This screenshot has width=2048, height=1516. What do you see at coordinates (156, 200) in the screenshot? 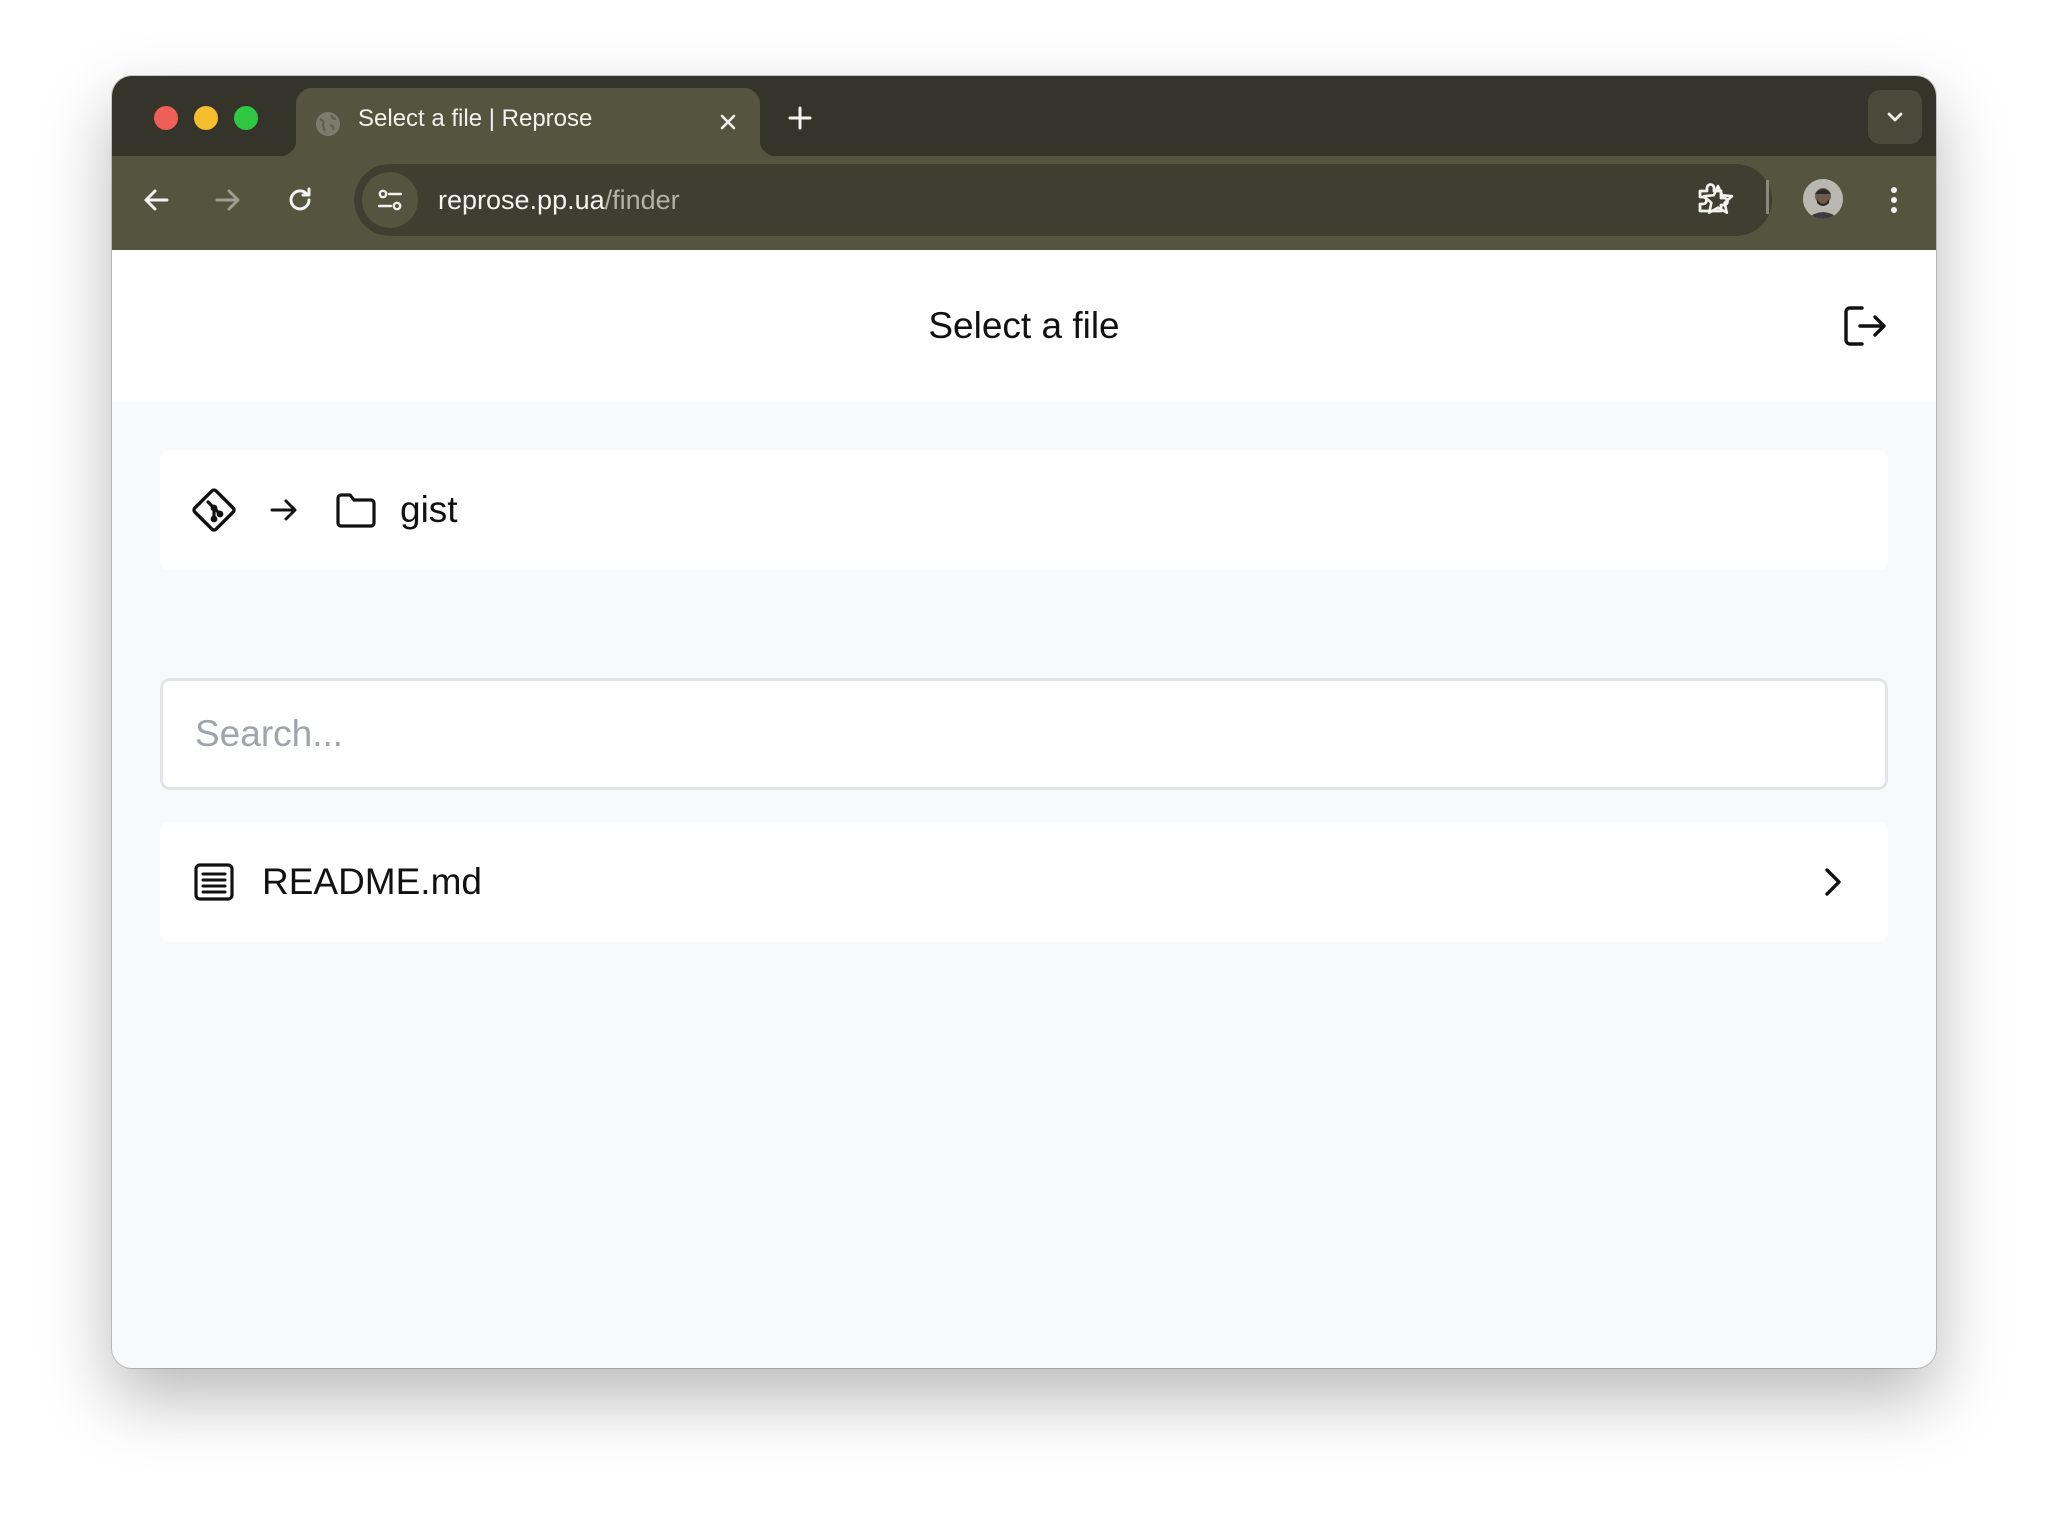
I see `arrow-left-icon` at bounding box center [156, 200].